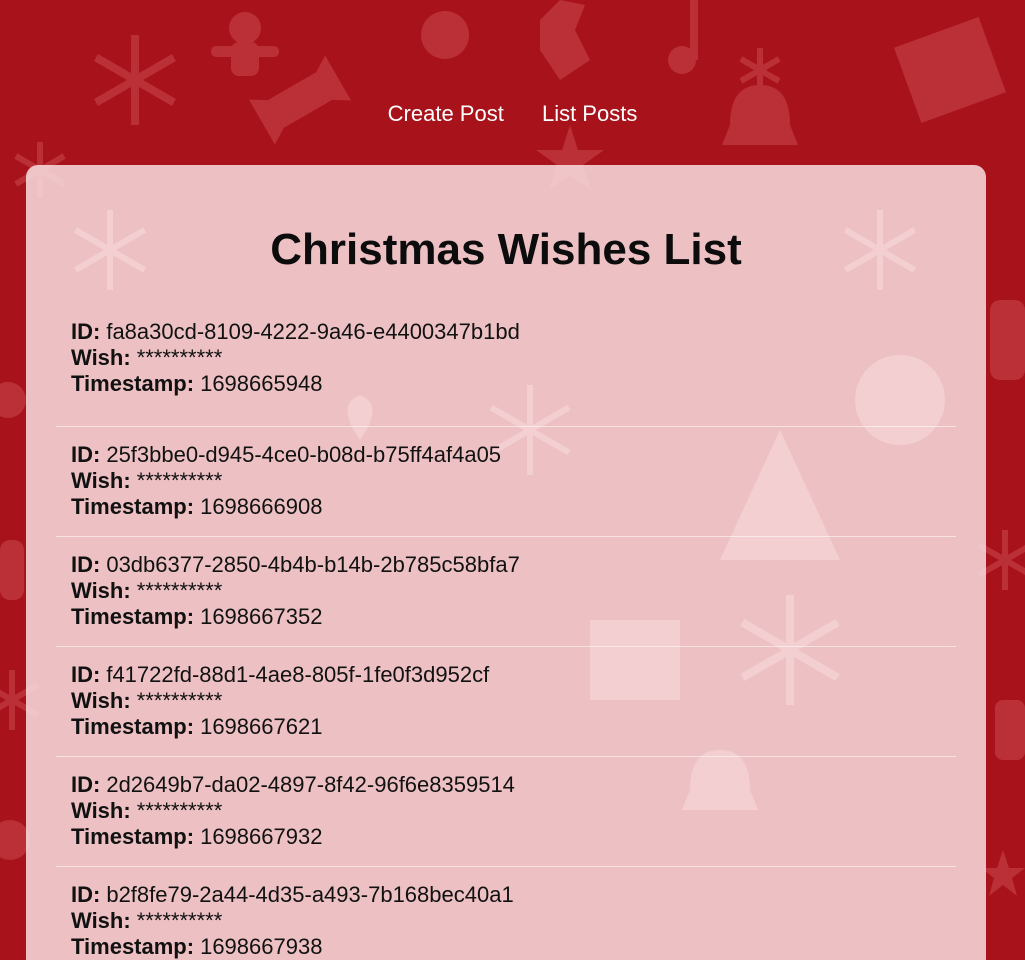 Image resolution: width=1025 pixels, height=960 pixels. What do you see at coordinates (310, 894) in the screenshot?
I see `id-value: b2f8fe79-2a44-4d35-a493-7b168bec40a1` at bounding box center [310, 894].